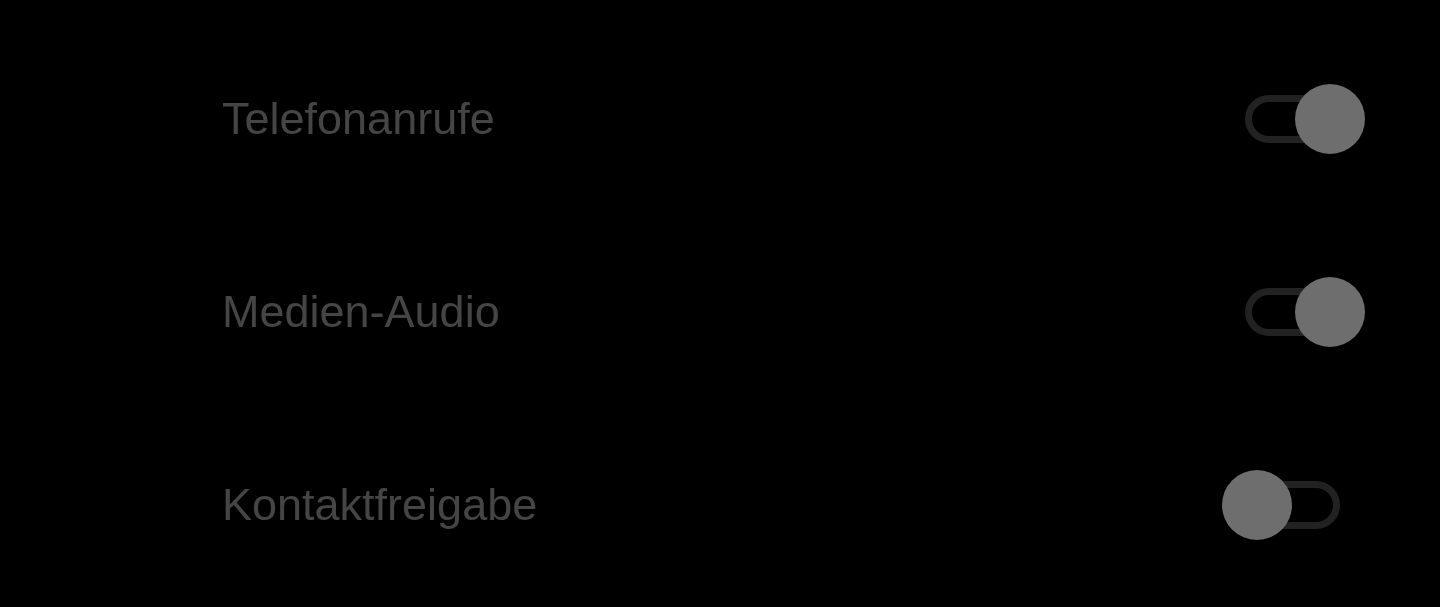 Image resolution: width=1440 pixels, height=607 pixels. What do you see at coordinates (358, 118) in the screenshot?
I see `setting-label: Telefonanrufe` at bounding box center [358, 118].